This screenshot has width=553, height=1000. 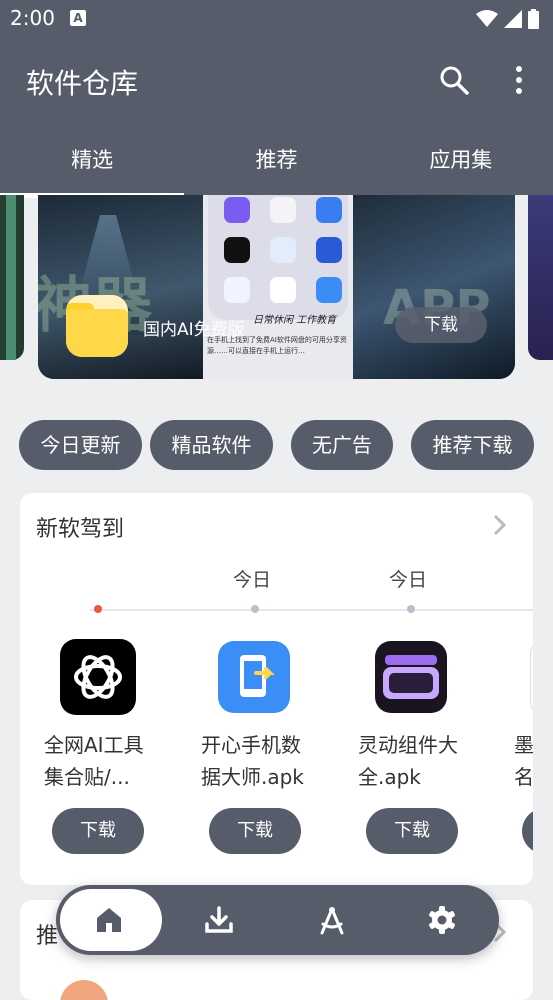 What do you see at coordinates (80, 529) in the screenshot?
I see `section-title: 新软驾到` at bounding box center [80, 529].